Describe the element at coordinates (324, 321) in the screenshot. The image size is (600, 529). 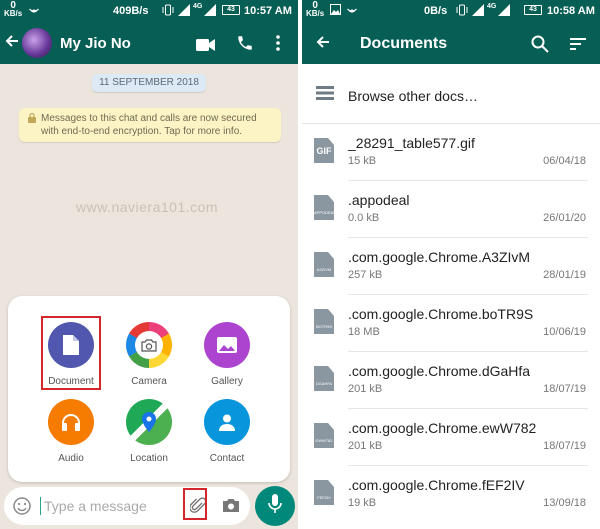
I see `file-icon: BOTR9S` at that location.